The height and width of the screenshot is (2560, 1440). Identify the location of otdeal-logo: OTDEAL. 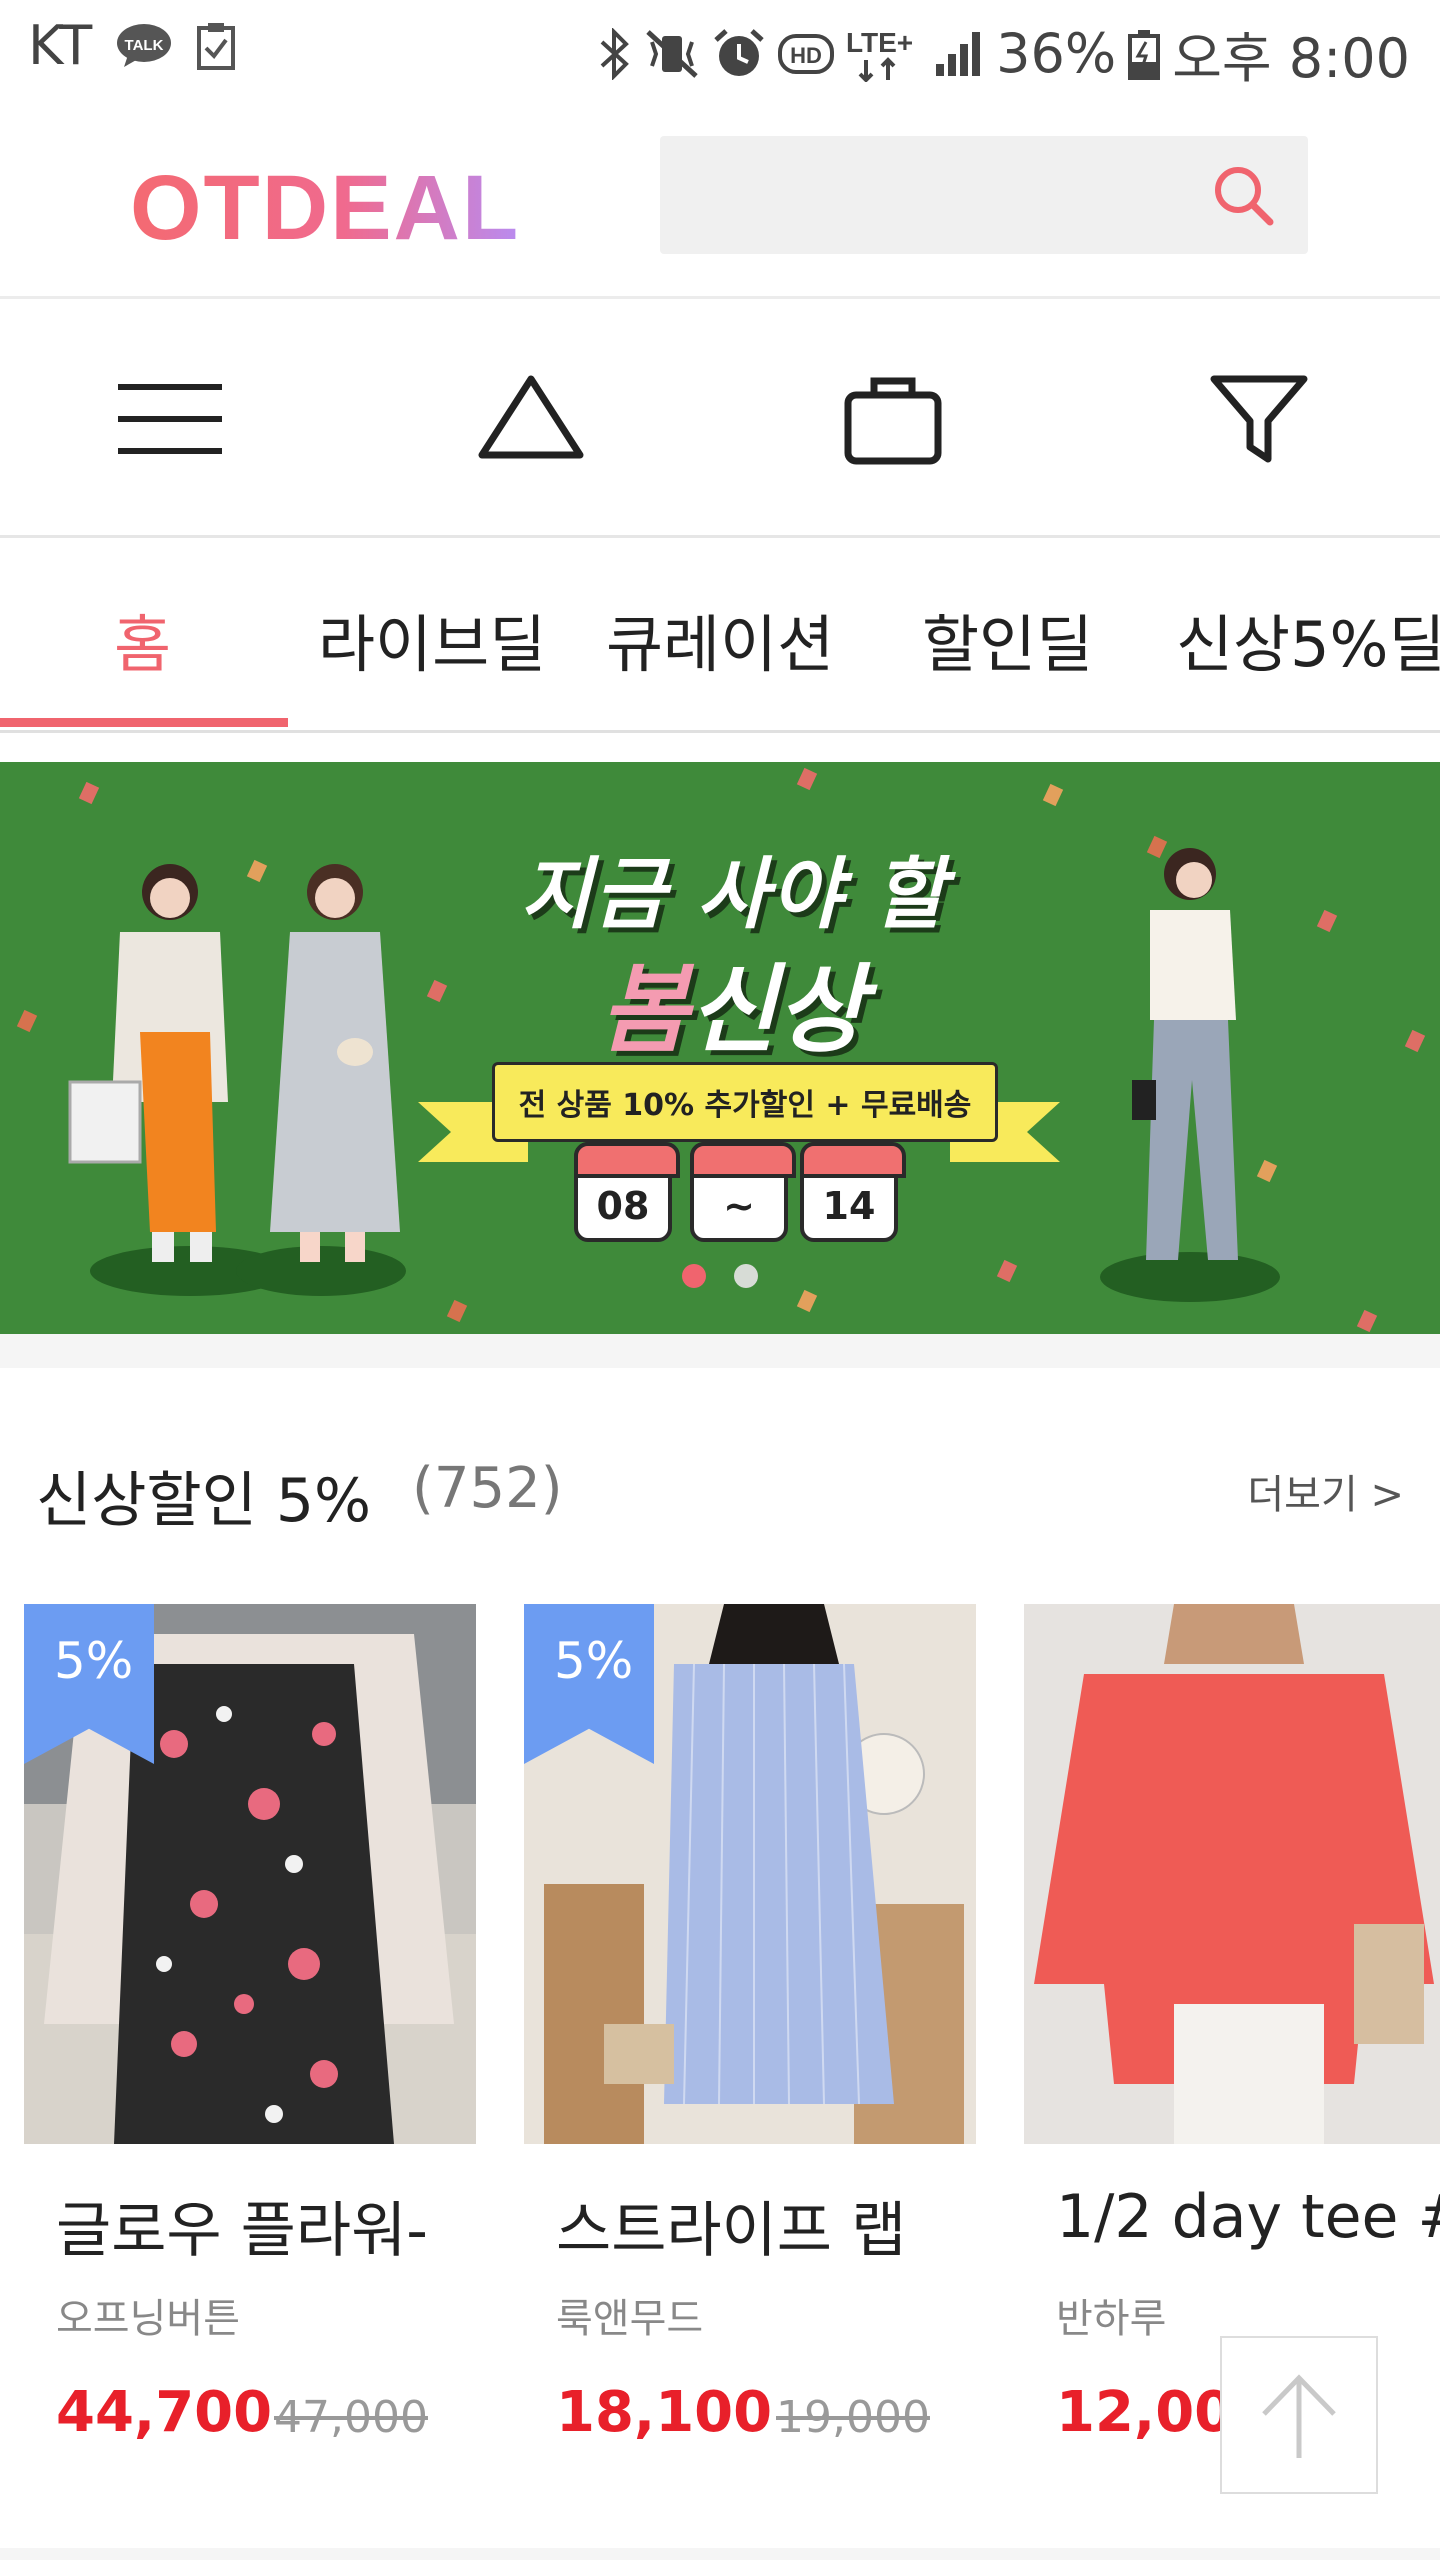
(325, 208).